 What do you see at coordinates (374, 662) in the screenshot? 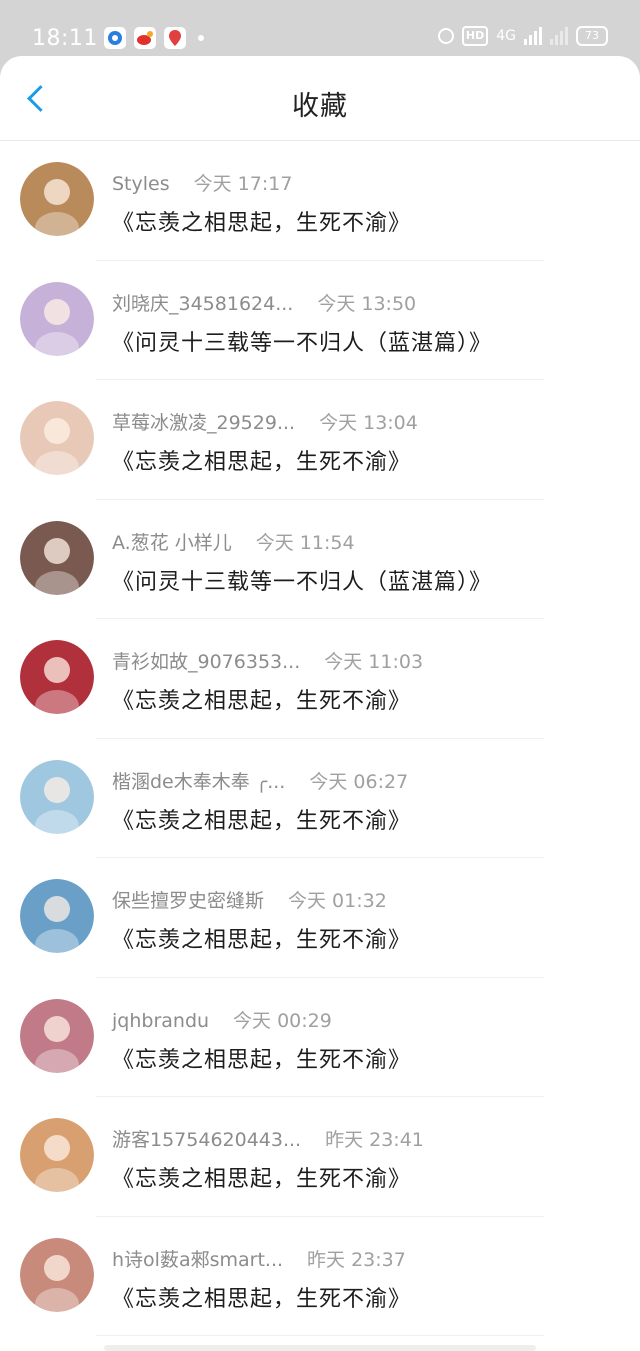
I see `timestamp: 今天 11:03` at bounding box center [374, 662].